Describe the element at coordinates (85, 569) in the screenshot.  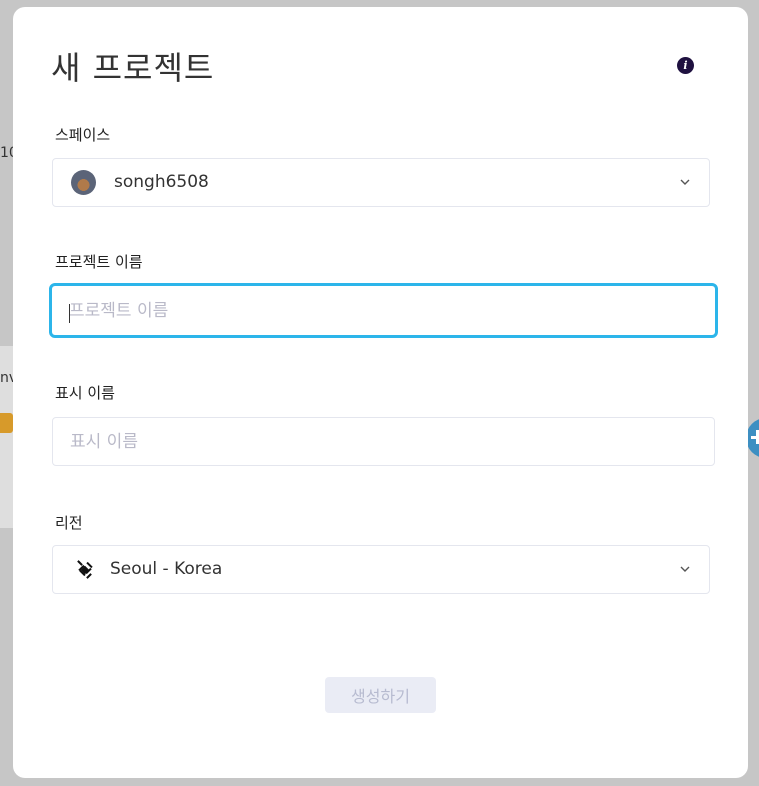
I see `korea-flag-icon` at that location.